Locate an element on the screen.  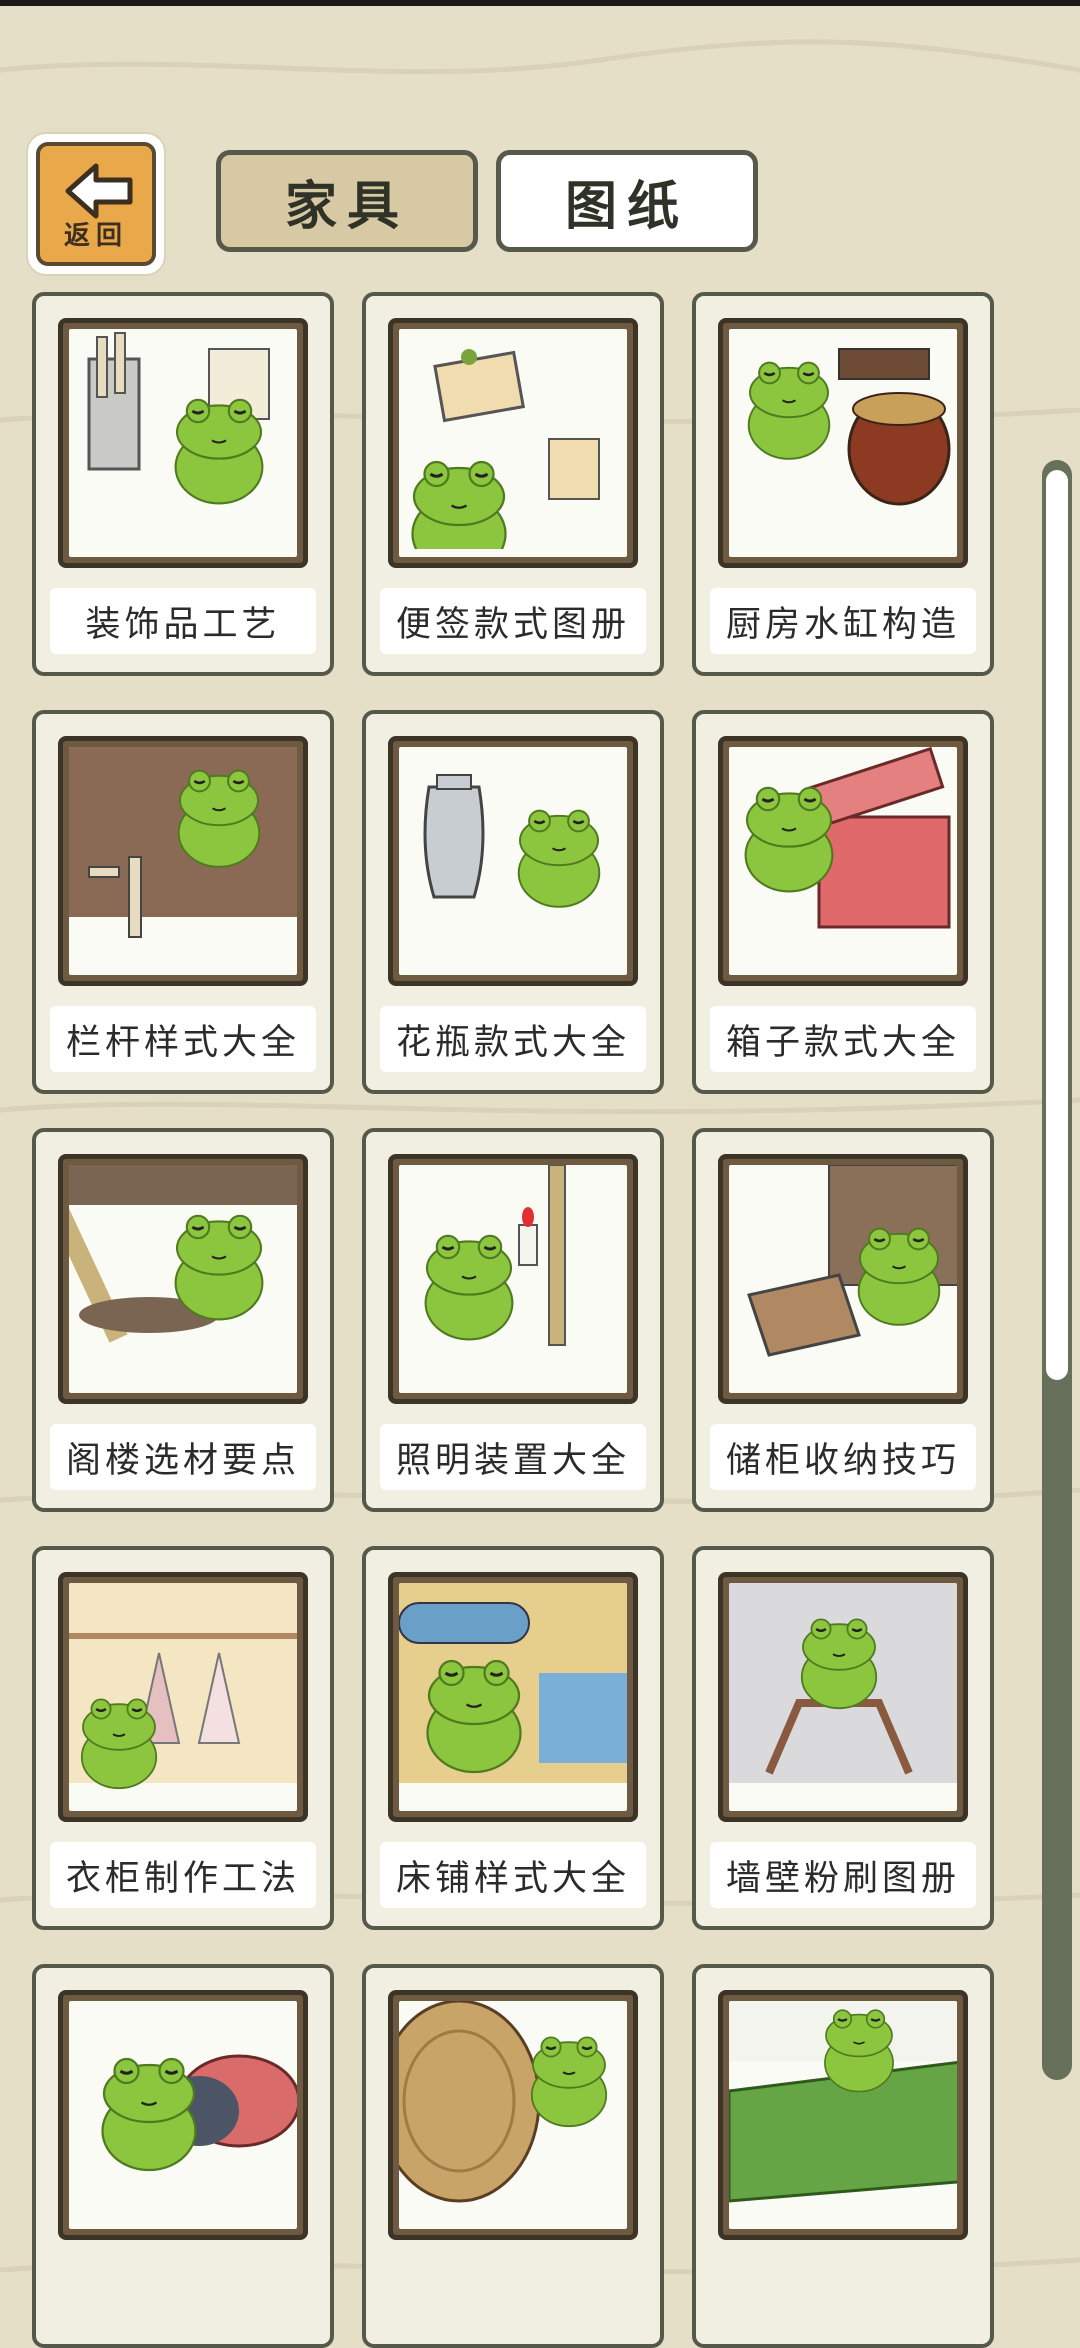
blueprint-label: 床铺样式大全 is located at coordinates (513, 1875).